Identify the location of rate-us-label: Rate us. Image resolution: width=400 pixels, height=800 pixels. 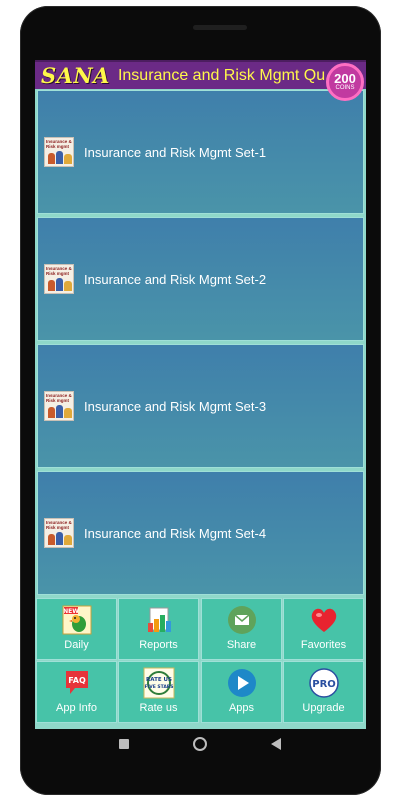
(158, 708).